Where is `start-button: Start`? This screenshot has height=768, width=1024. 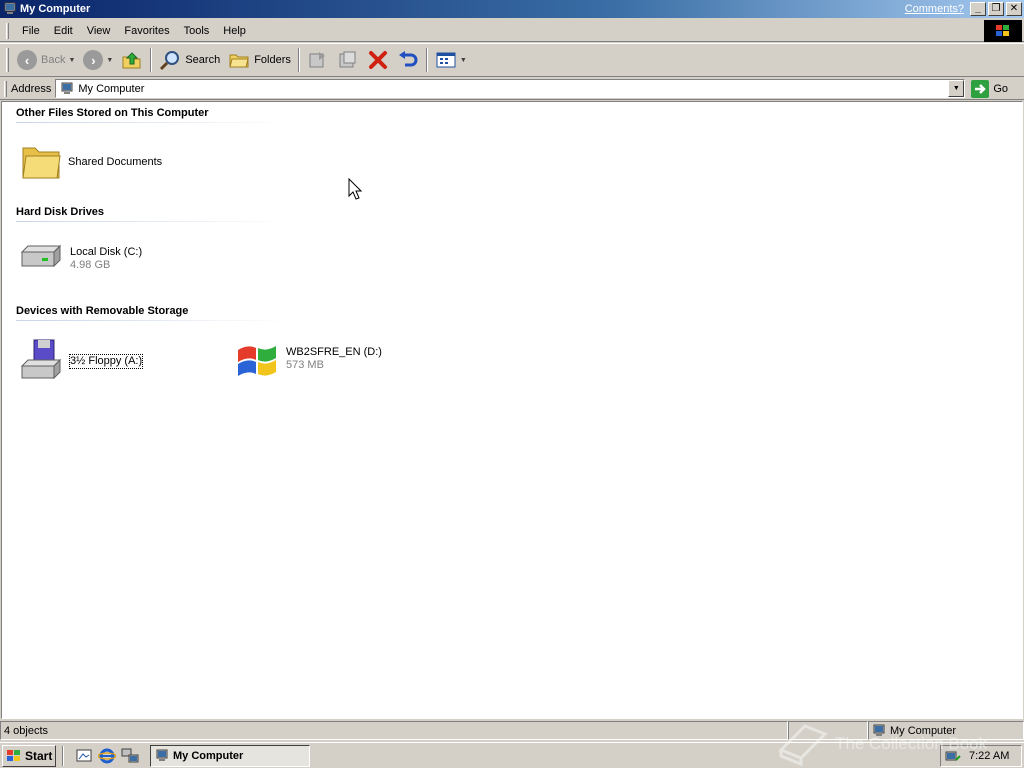
start-button: Start is located at coordinates (29, 755).